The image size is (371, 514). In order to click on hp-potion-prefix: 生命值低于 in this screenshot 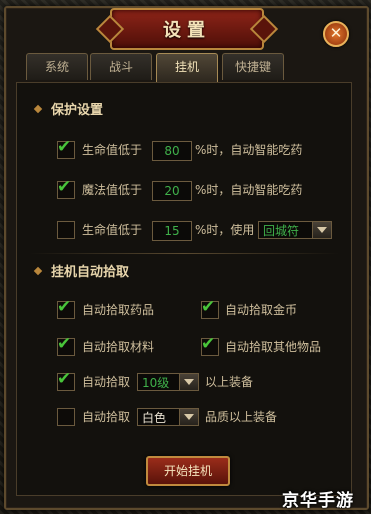, I will do `click(112, 150)`.